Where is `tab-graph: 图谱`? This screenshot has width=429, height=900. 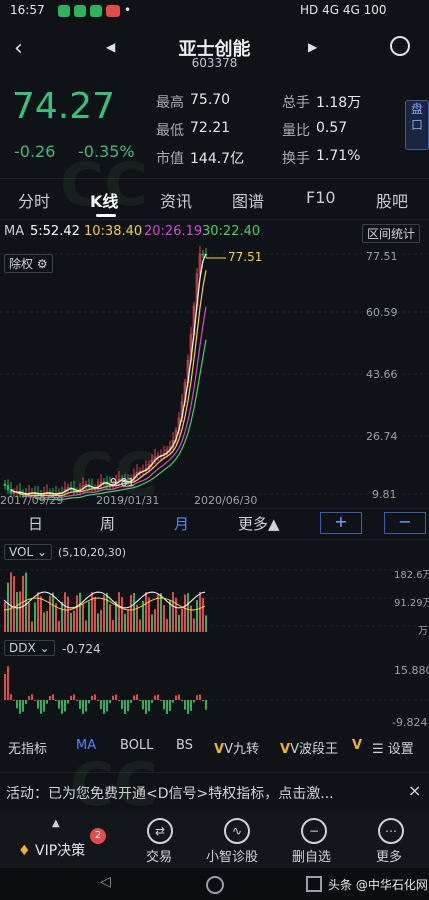
tab-graph: 图谱 is located at coordinates (248, 200).